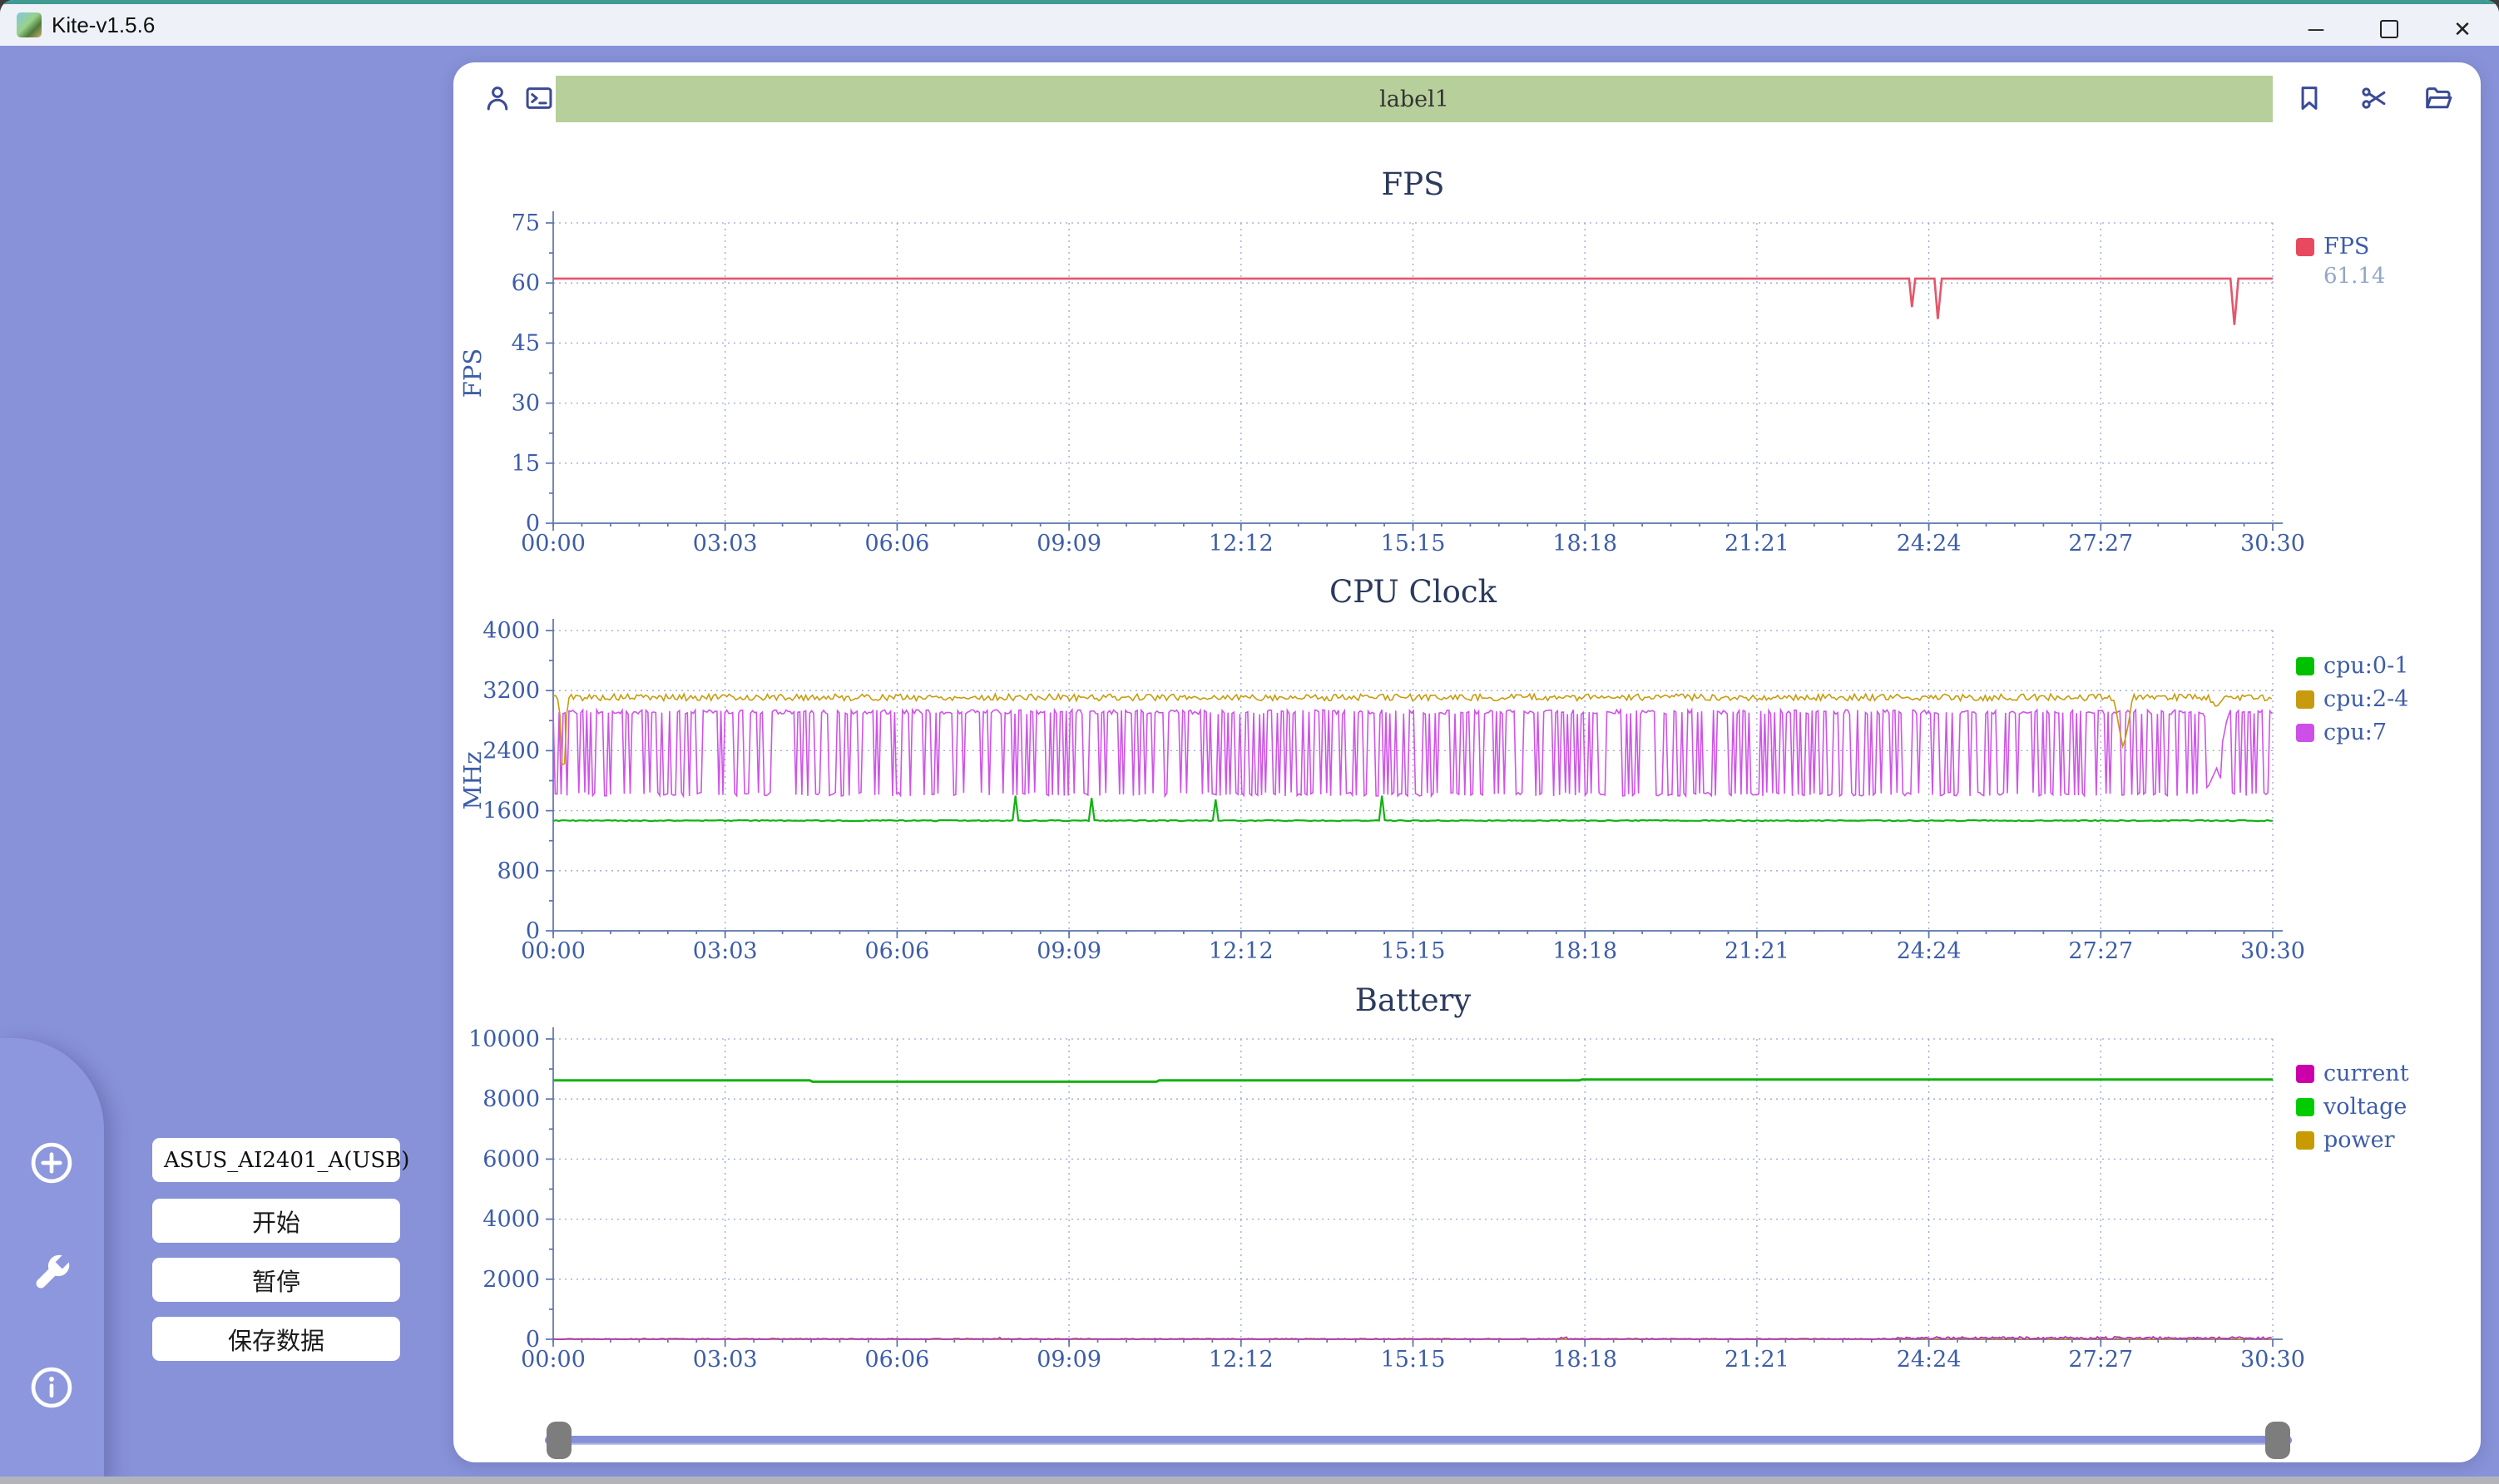  Describe the element at coordinates (2355, 732) in the screenshot. I see `legend-label: cpu:7` at that location.